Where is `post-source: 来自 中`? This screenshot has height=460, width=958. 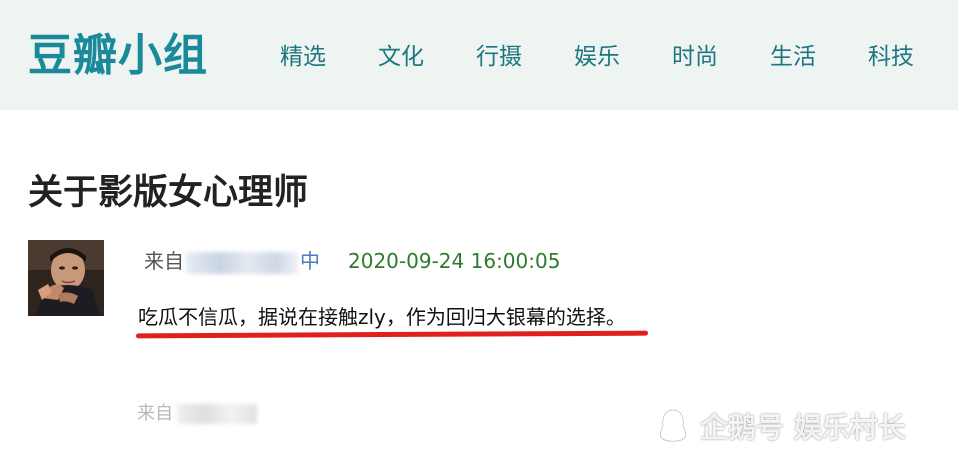 post-source: 来自 中 is located at coordinates (232, 261).